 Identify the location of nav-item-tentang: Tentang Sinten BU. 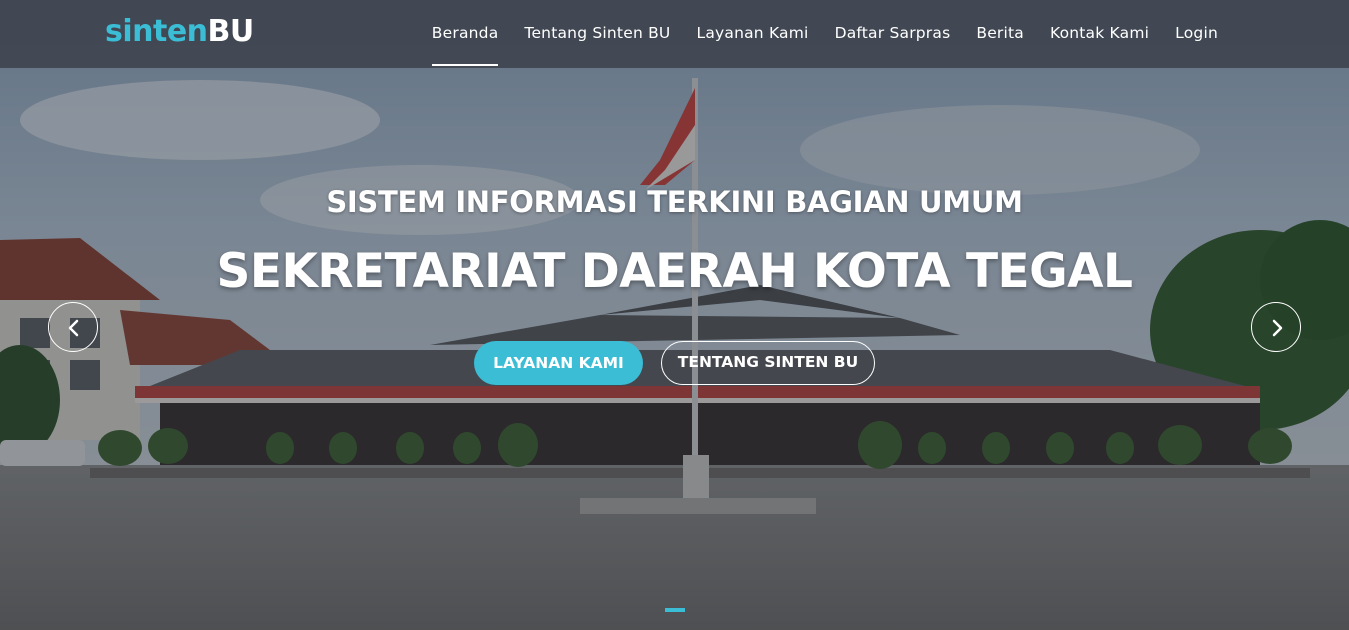
(597, 34).